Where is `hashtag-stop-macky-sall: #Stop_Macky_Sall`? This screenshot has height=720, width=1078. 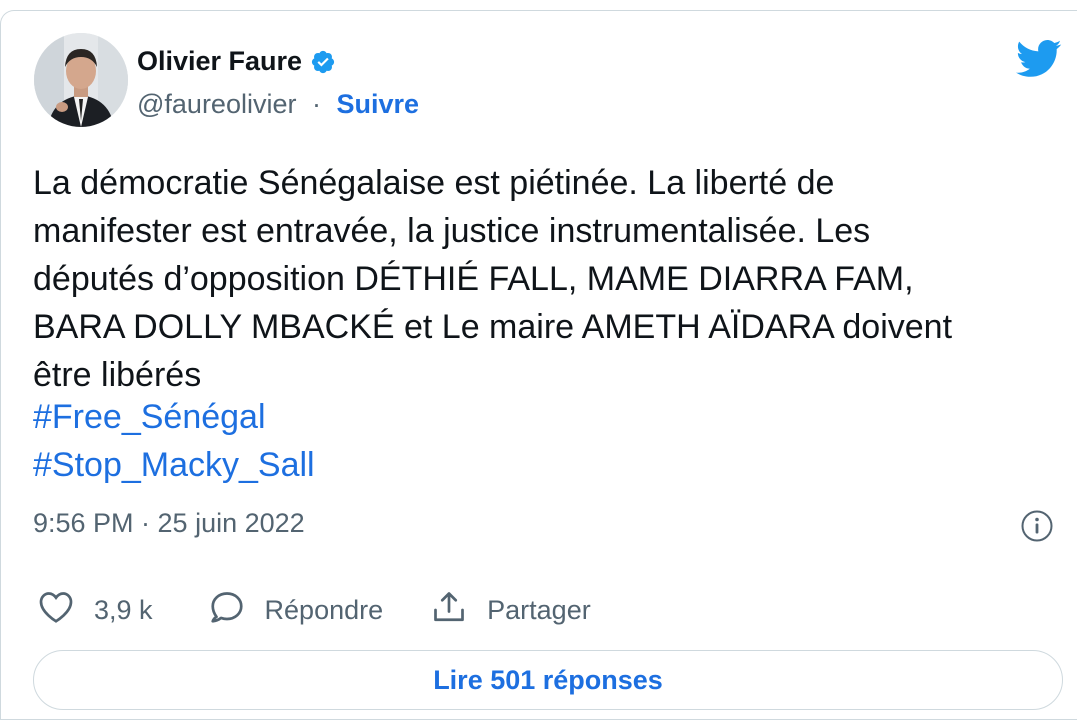
hashtag-stop-macky-sall: #Stop_Macky_Sall is located at coordinates (174, 465).